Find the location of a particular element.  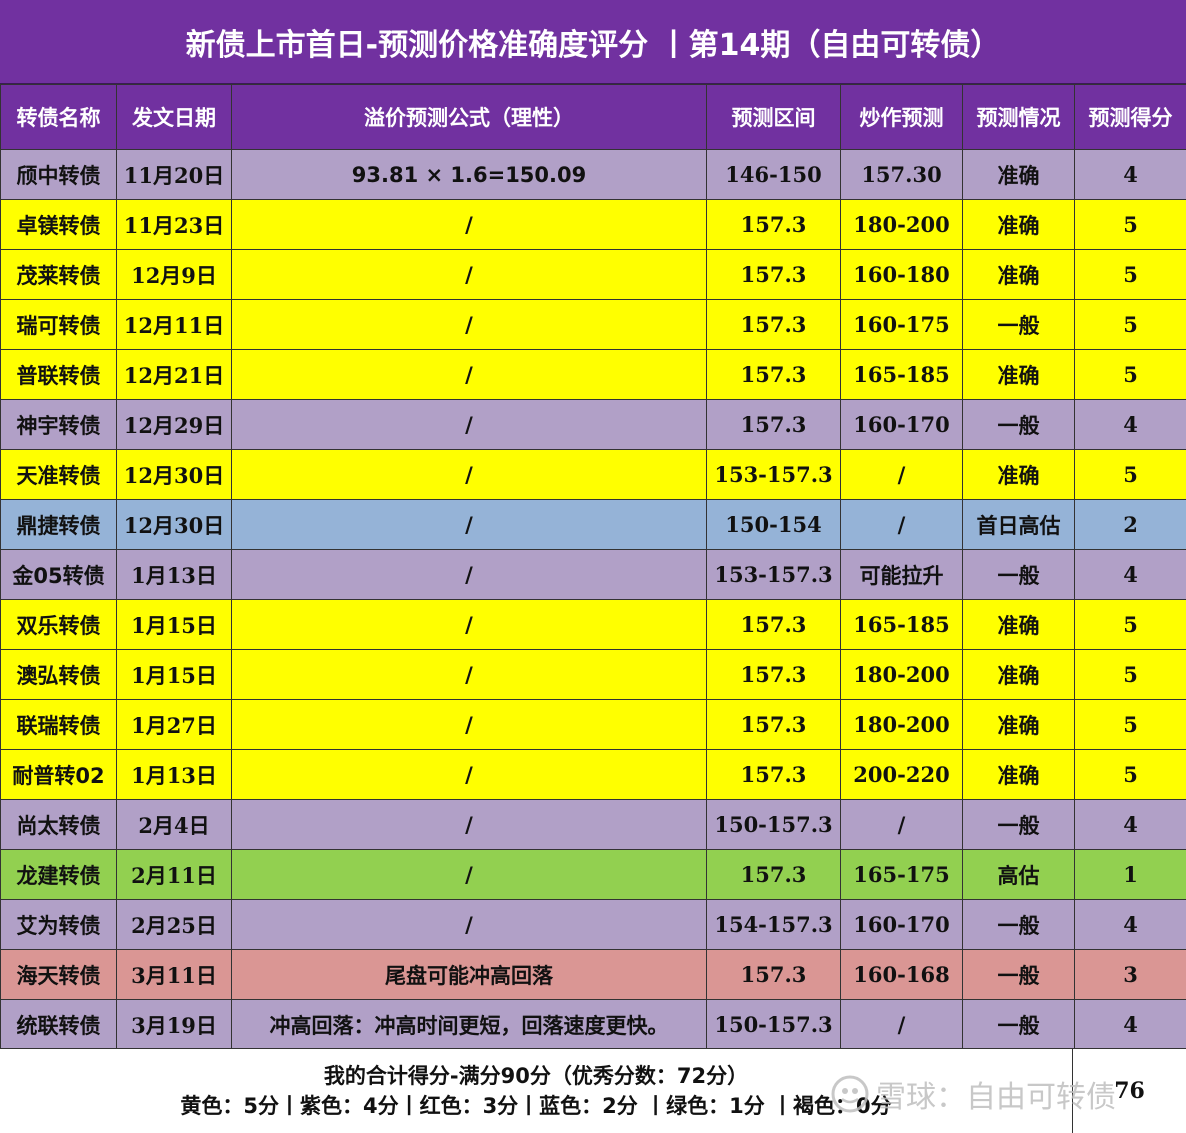

bond-name-cell: 统联转债 is located at coordinates (58, 1024).